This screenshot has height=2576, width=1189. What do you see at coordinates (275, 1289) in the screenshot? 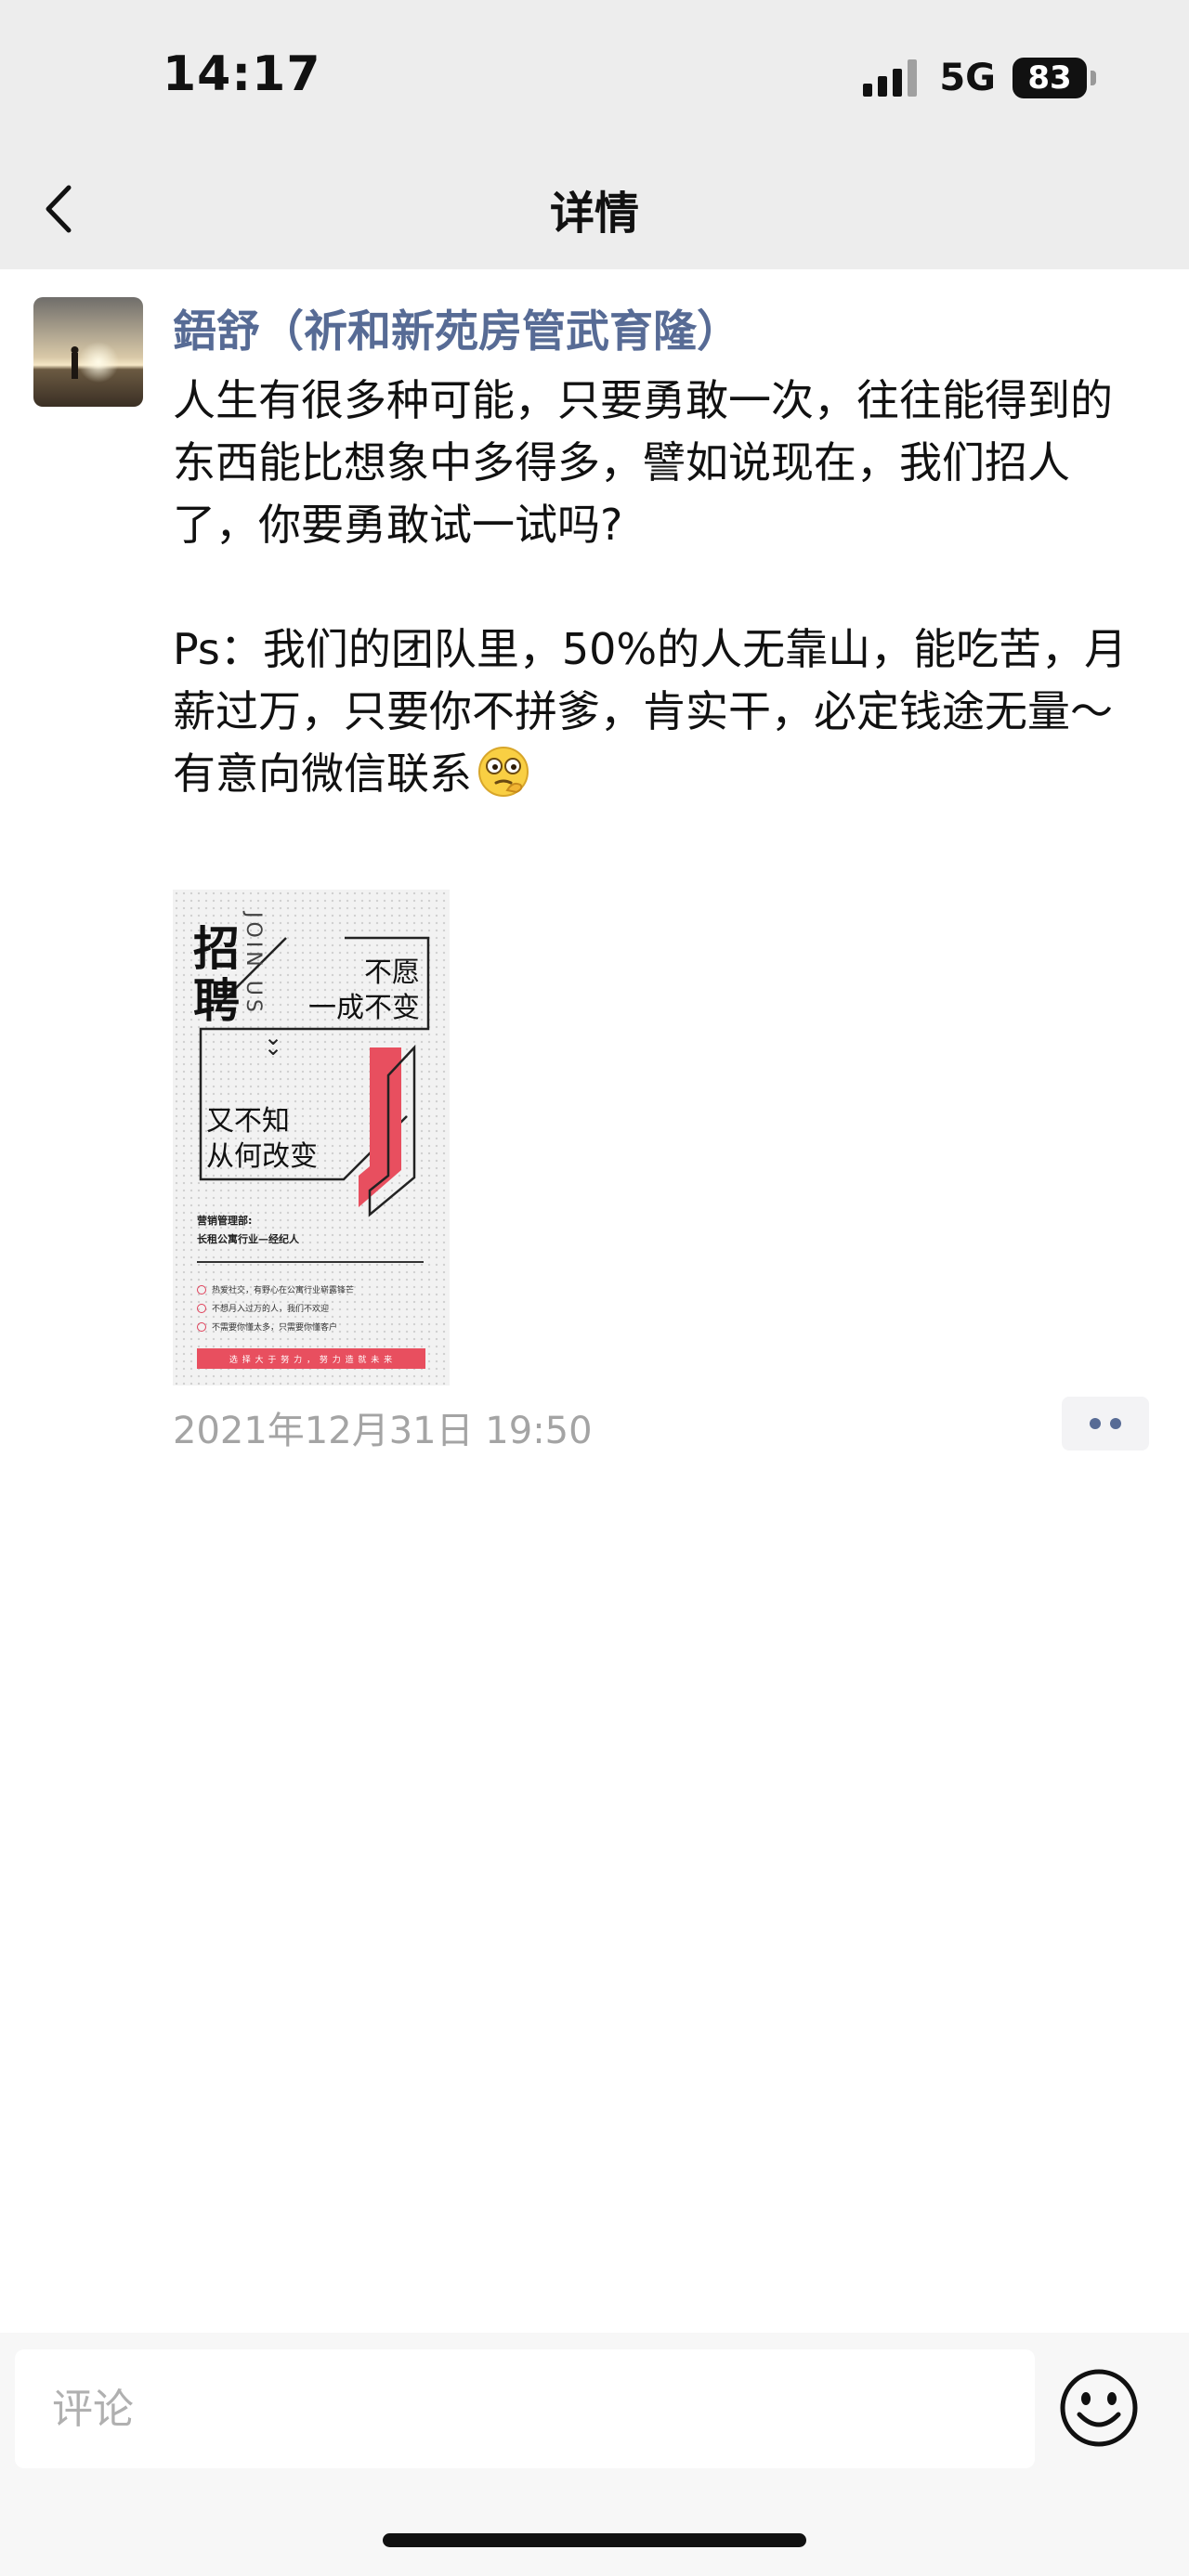
I see `poster-bullet: 热爱社交，有野心在公寓行业崭露锋芒` at bounding box center [275, 1289].